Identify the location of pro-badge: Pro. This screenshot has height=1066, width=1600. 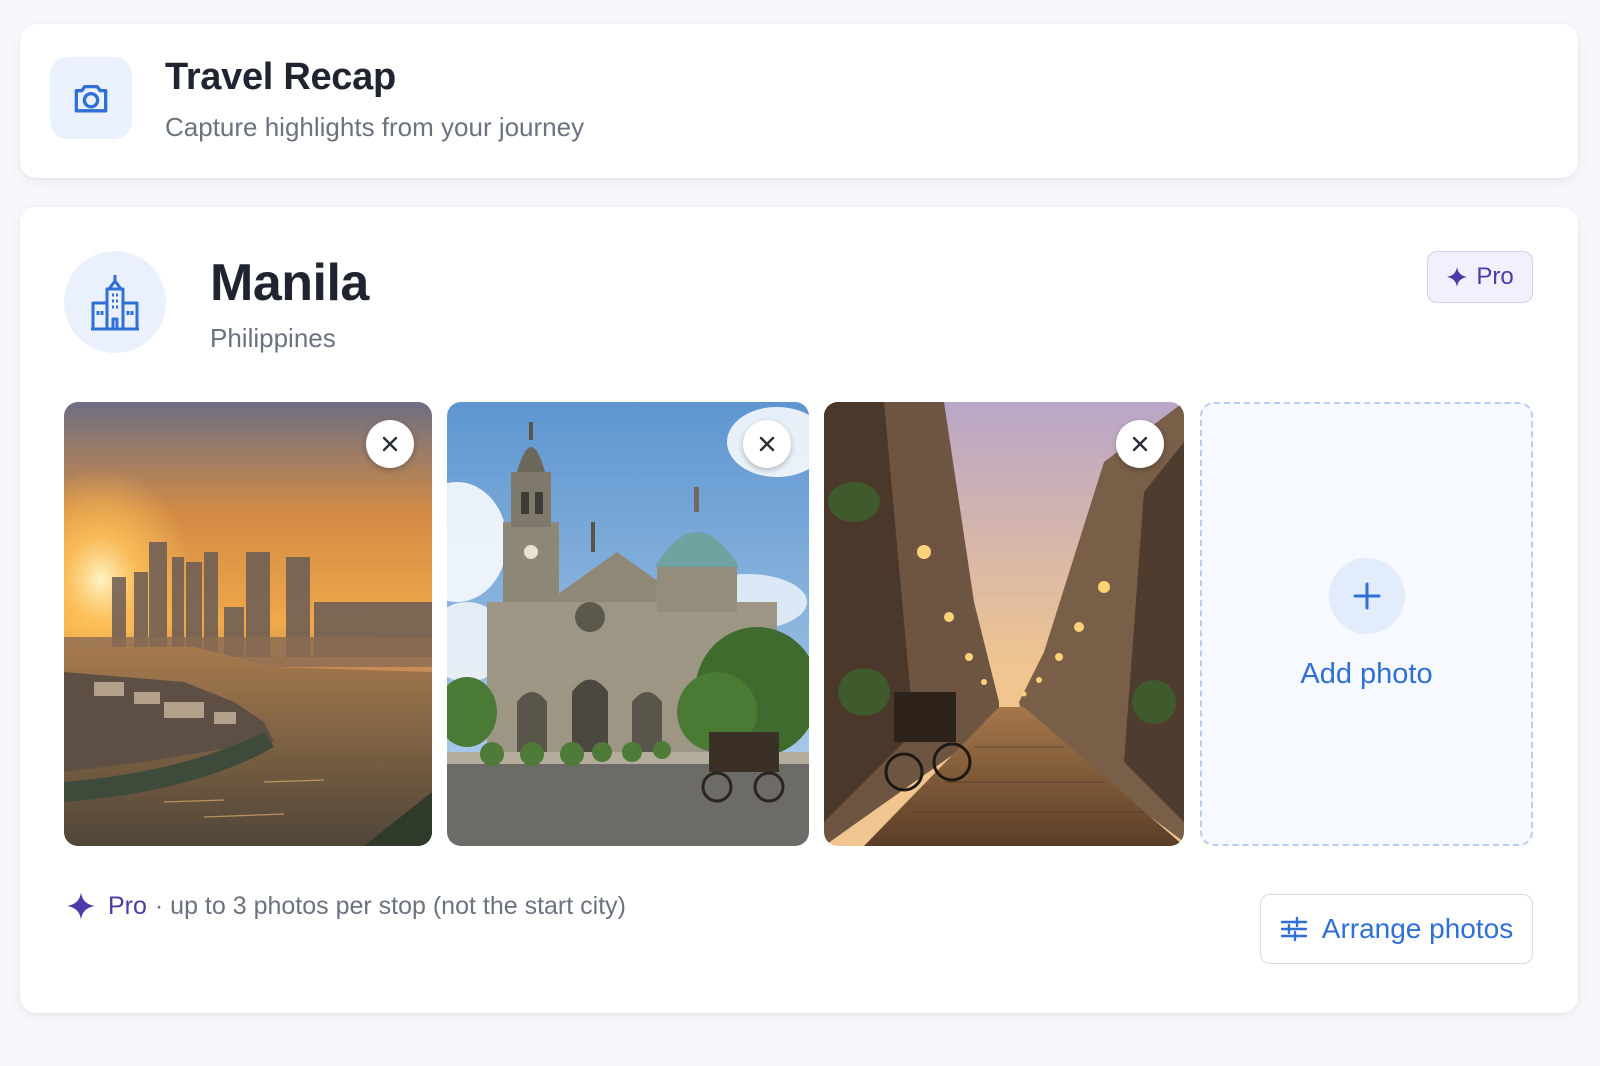
(1480, 277).